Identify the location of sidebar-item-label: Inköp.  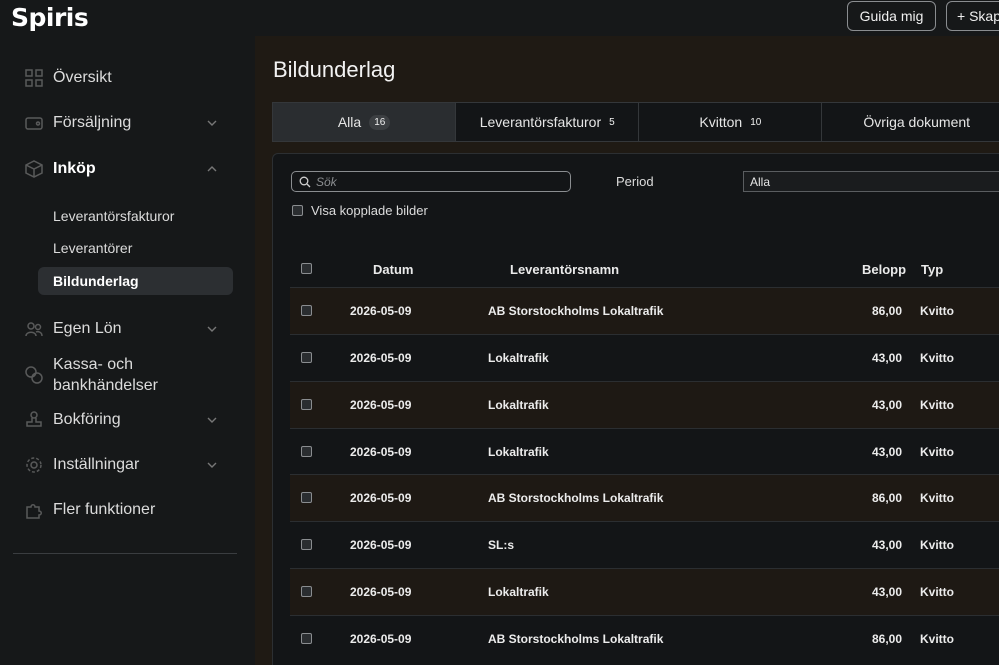
(74, 168).